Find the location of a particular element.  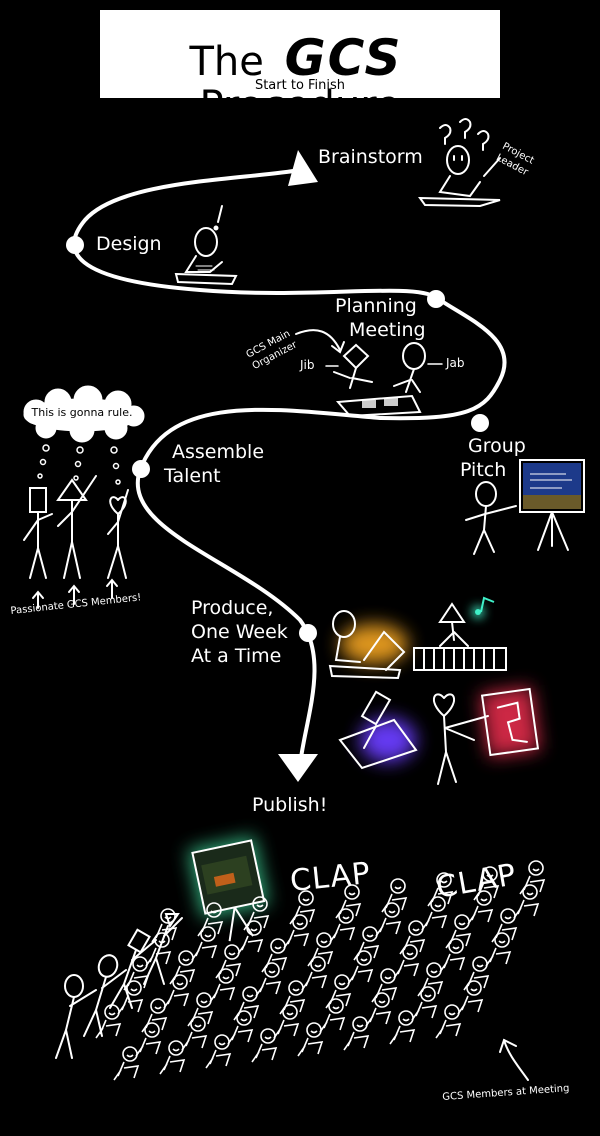

stage-planning-line1: Planning is located at coordinates (376, 306).